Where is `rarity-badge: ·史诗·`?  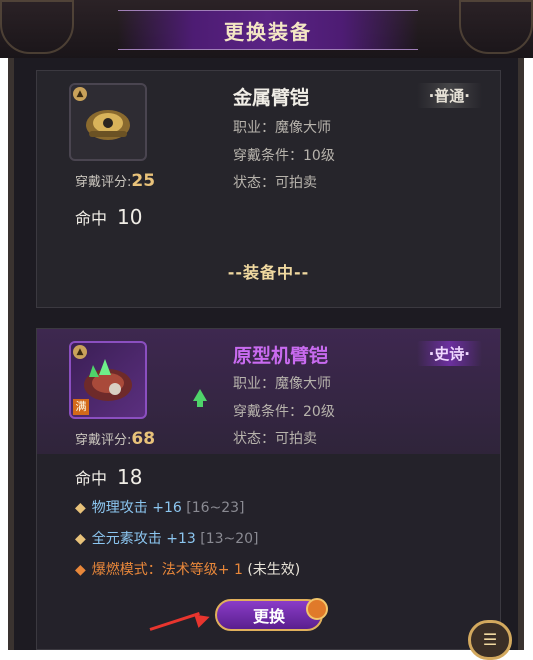 rarity-badge: ·史诗· is located at coordinates (449, 353).